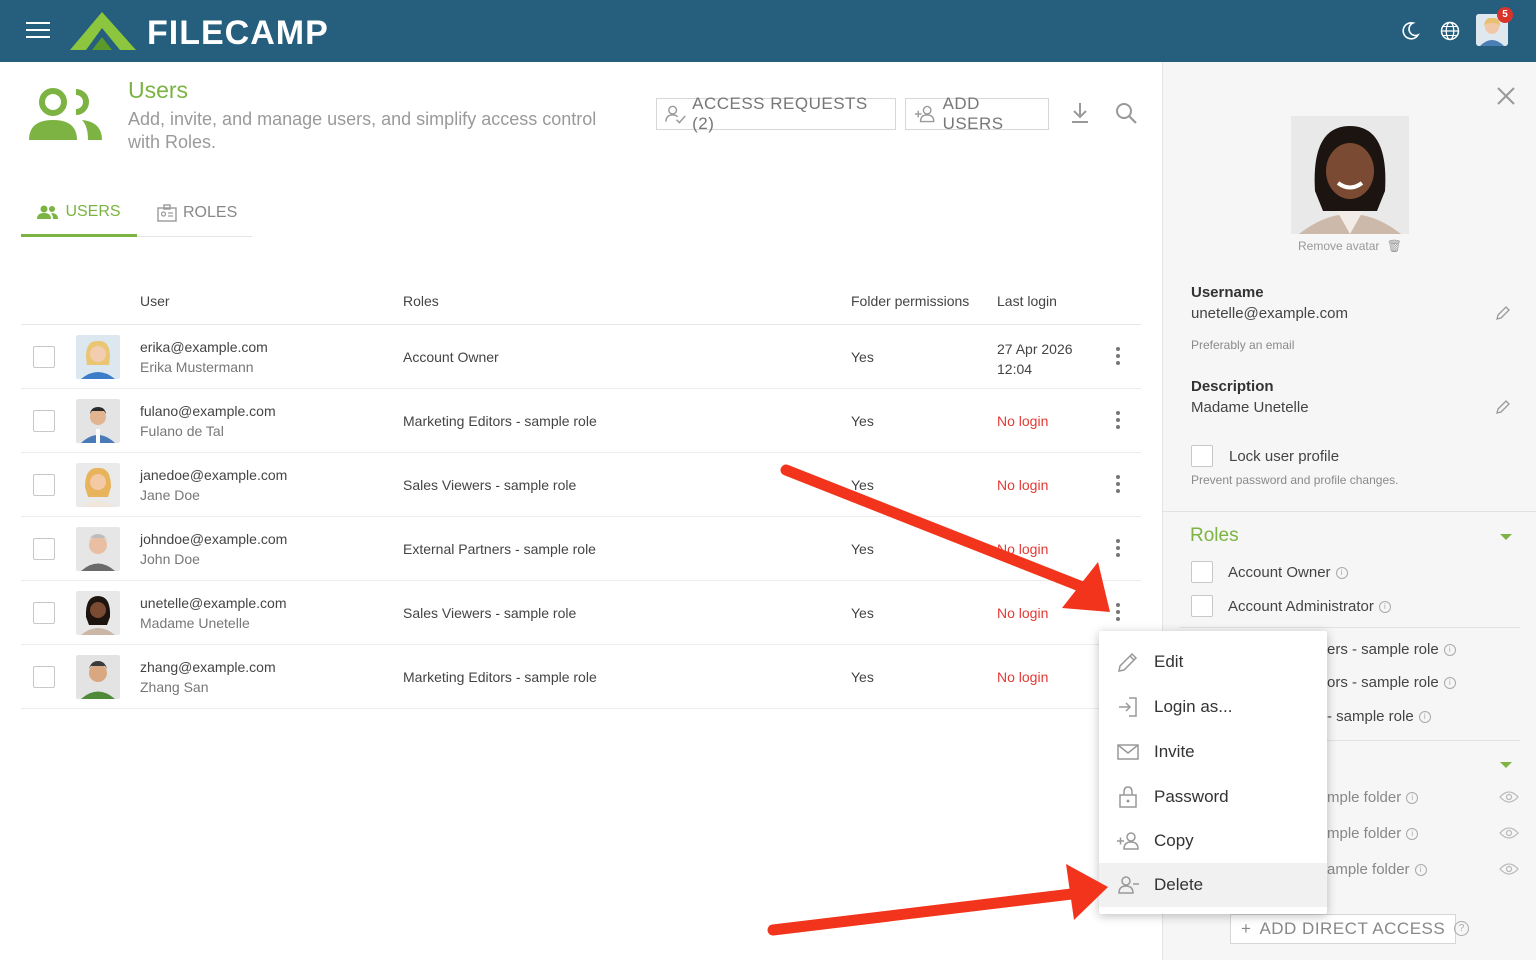  I want to click on lock-profile-checkbox, so click(1202, 456).